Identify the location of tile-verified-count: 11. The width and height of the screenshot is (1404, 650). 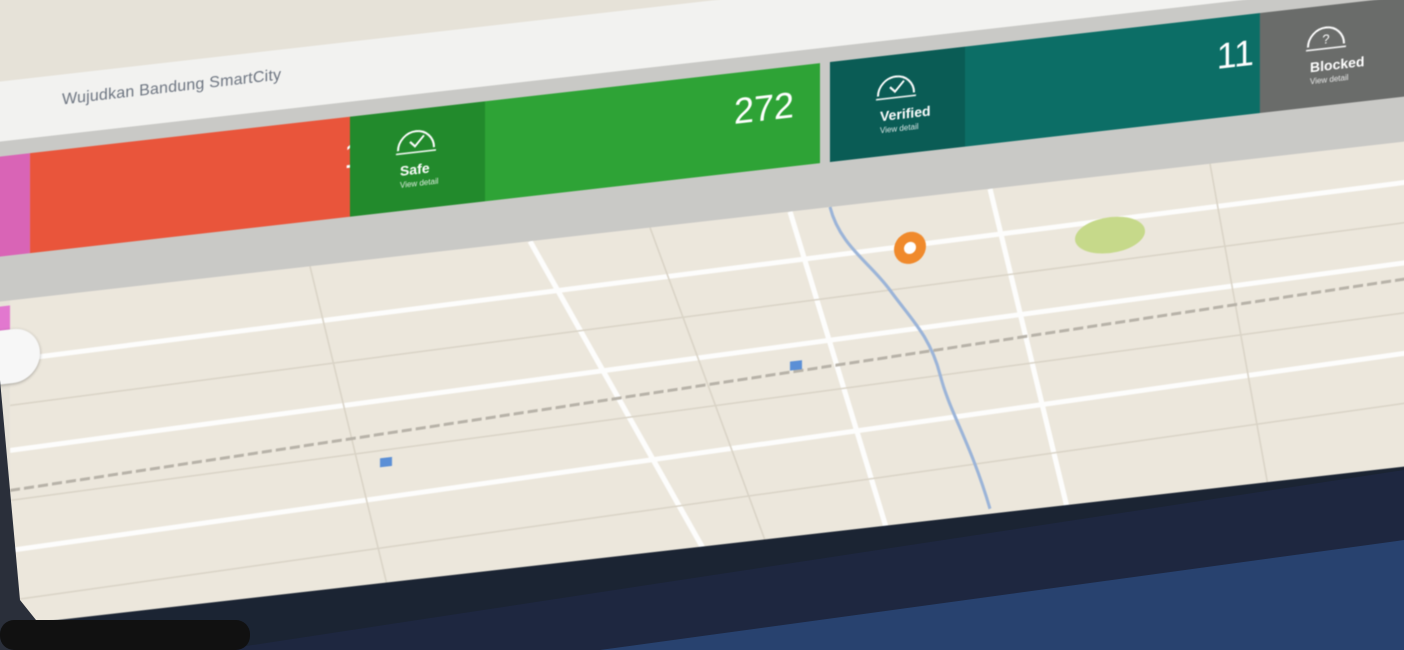
(1235, 54).